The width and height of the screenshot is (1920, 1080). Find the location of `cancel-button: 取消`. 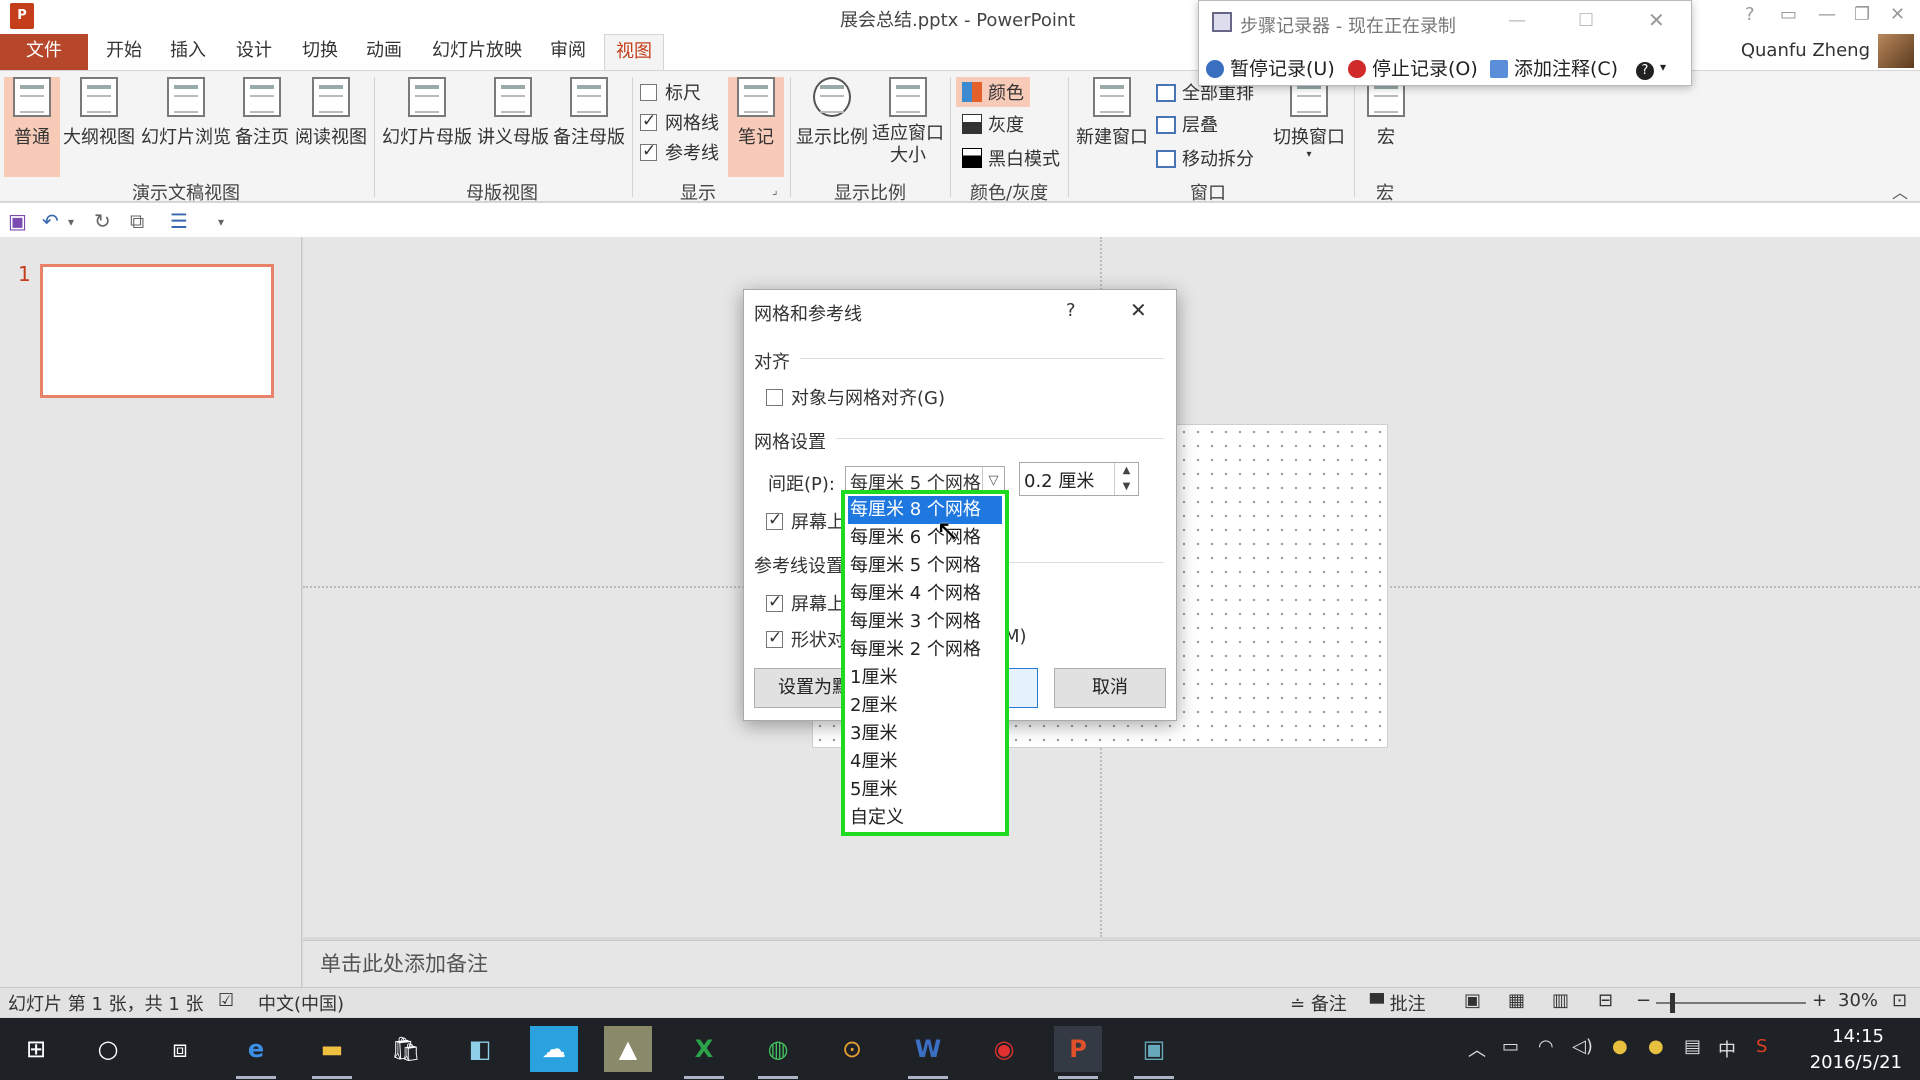

cancel-button: 取消 is located at coordinates (1110, 688).